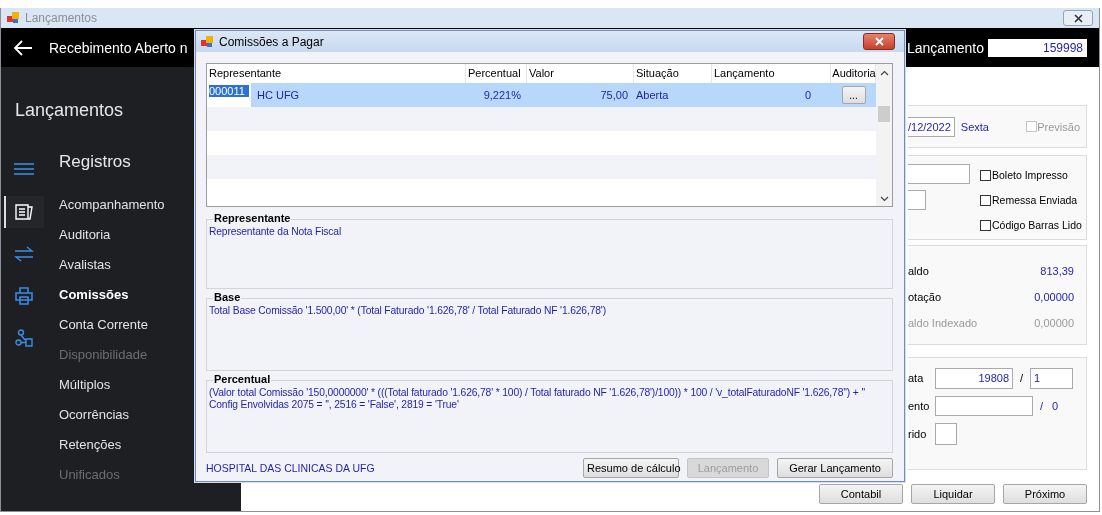 The height and width of the screenshot is (515, 1102). Describe the element at coordinates (23, 254) in the screenshot. I see `swap-arrows-icon` at that location.